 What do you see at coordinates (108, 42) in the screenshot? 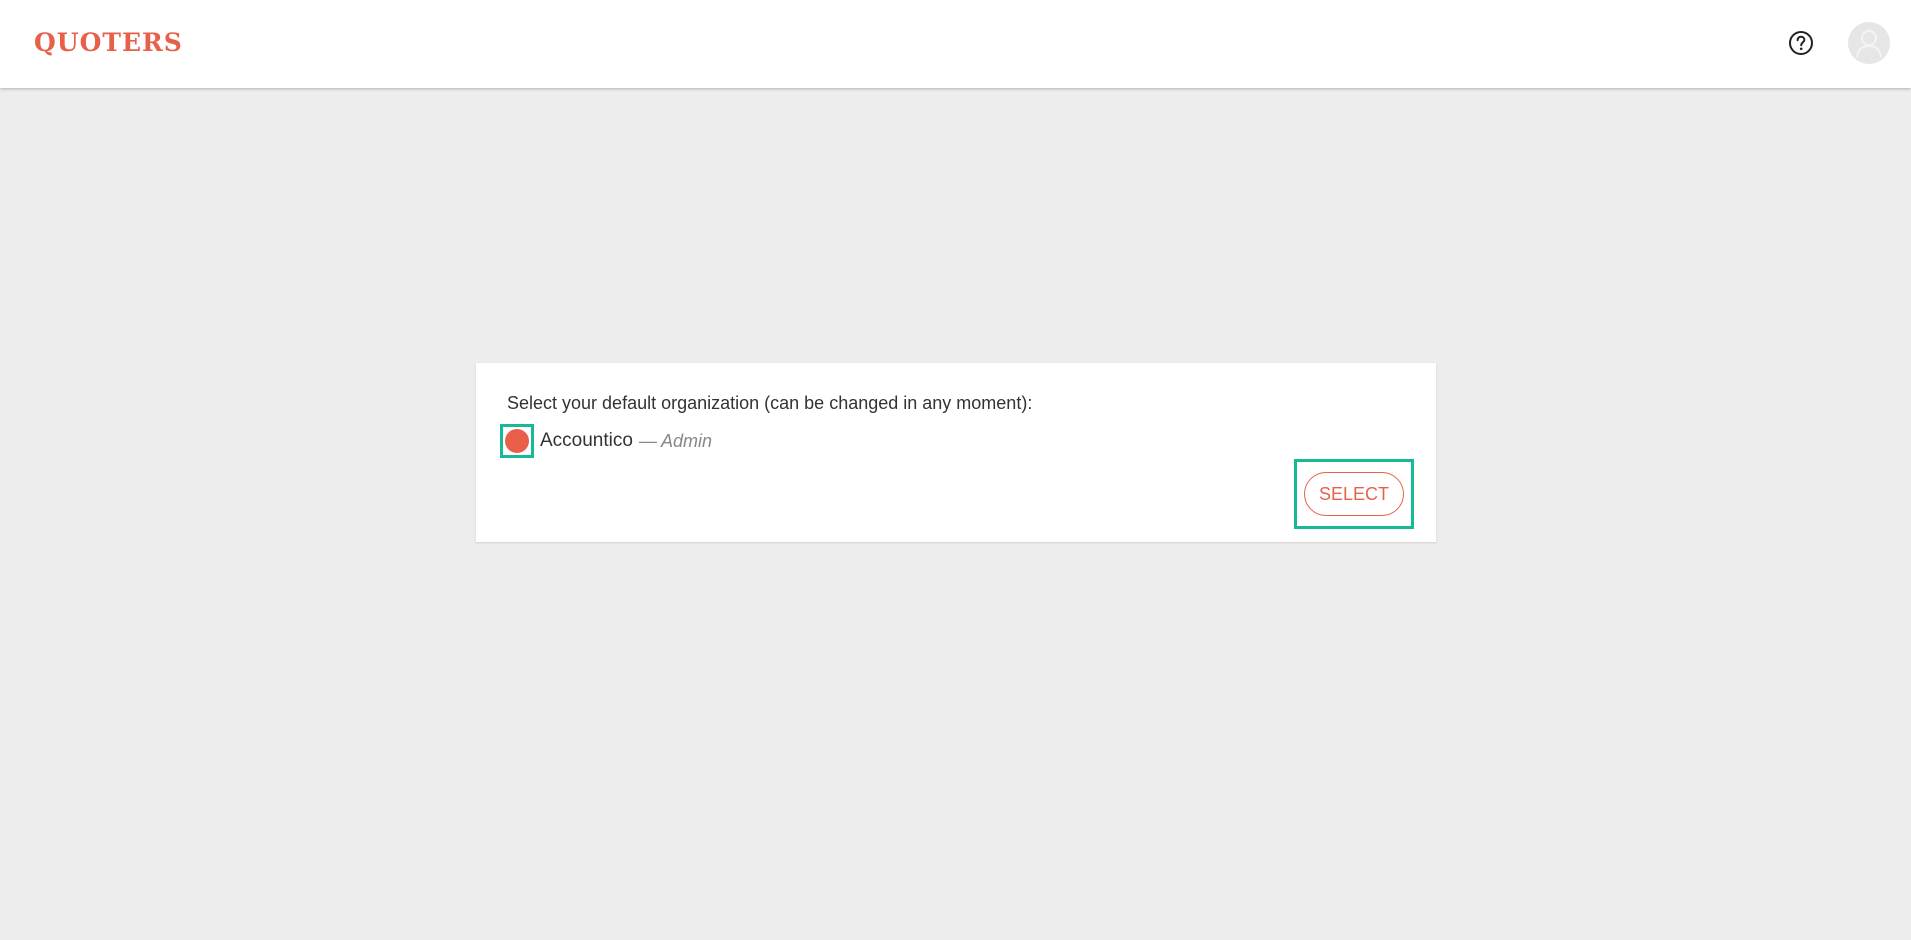
I see `app-logo: QUOTERS` at bounding box center [108, 42].